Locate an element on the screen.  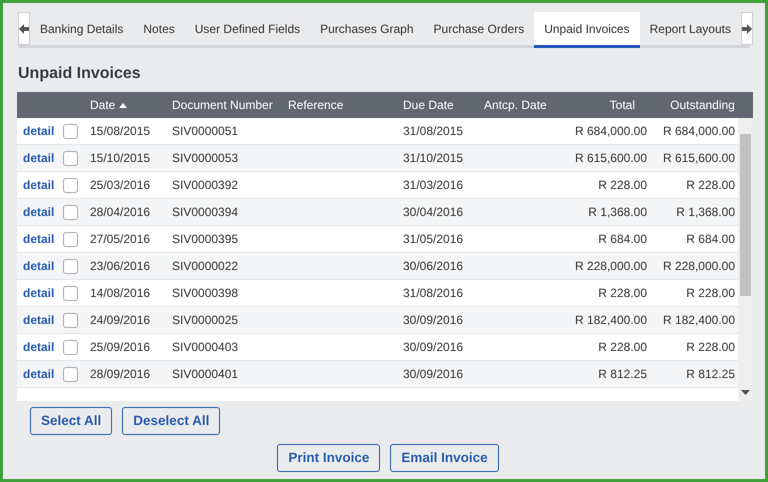
column-header: Total is located at coordinates (622, 105).